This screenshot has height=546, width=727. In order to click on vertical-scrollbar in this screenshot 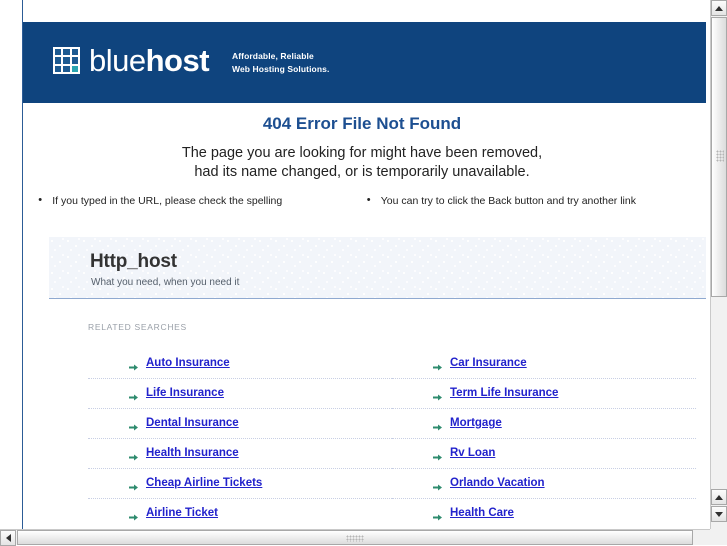, I will do `click(718, 264)`.